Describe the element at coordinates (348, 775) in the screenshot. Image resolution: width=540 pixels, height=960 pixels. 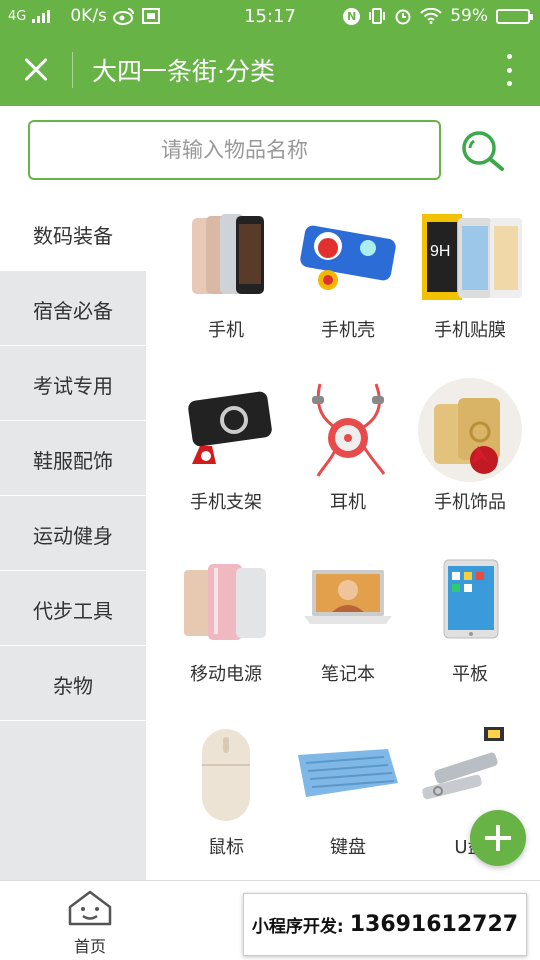
I see `keyboard-image` at that location.